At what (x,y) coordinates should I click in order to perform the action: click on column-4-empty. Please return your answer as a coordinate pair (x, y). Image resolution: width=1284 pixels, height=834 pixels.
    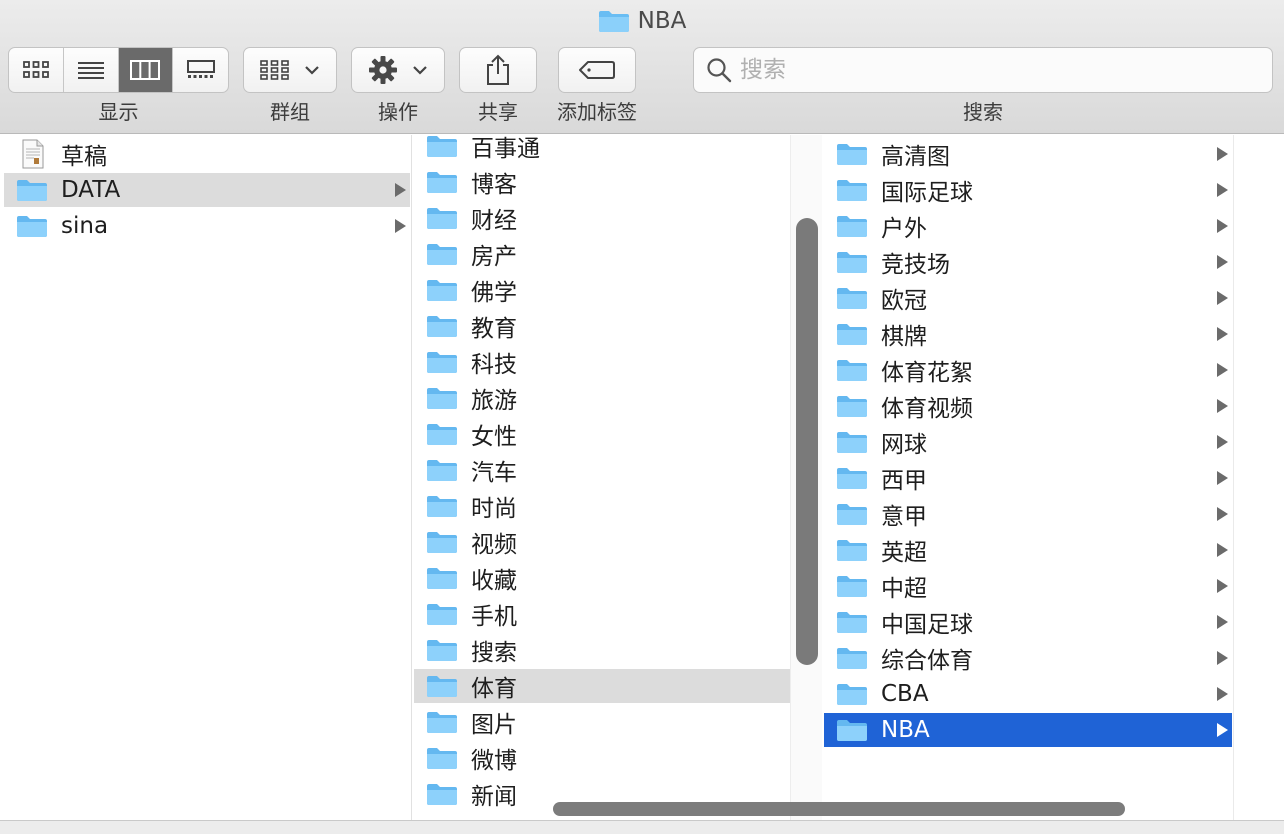
    Looking at the image, I should click on (1258, 477).